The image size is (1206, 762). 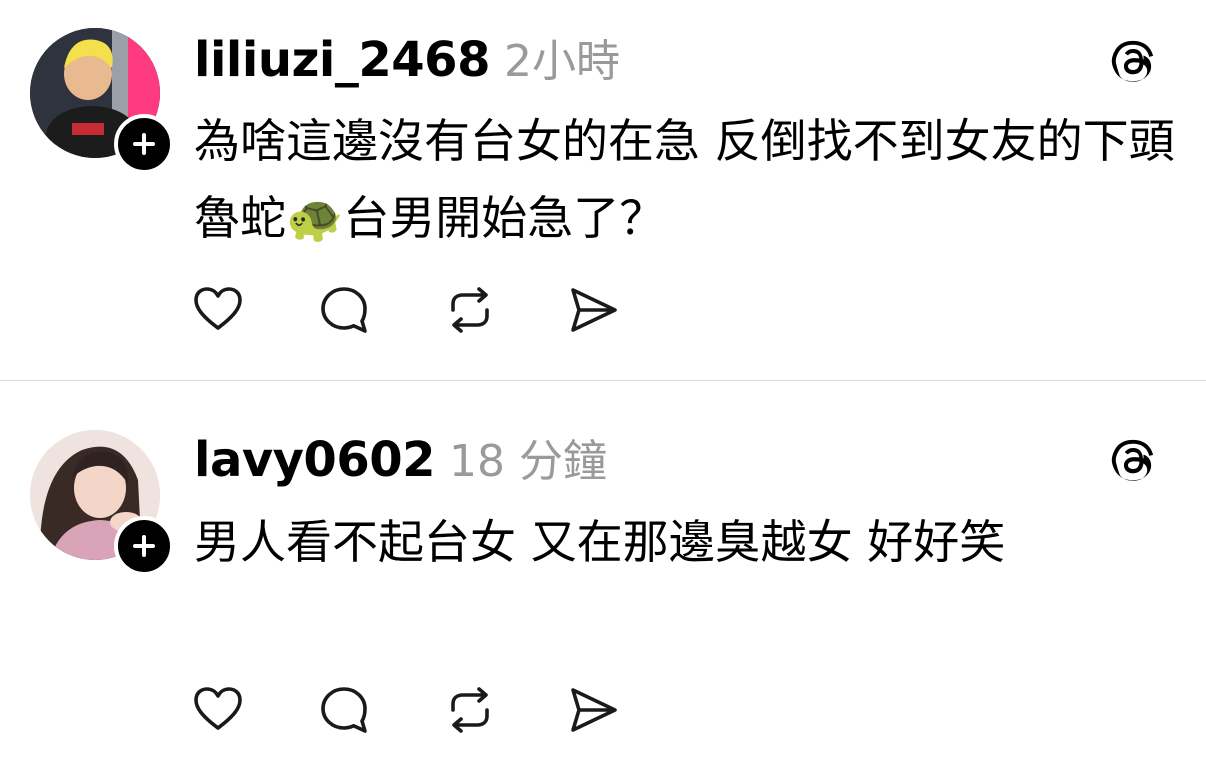 What do you see at coordinates (528, 461) in the screenshot?
I see `timestamp: 18 分鐘` at bounding box center [528, 461].